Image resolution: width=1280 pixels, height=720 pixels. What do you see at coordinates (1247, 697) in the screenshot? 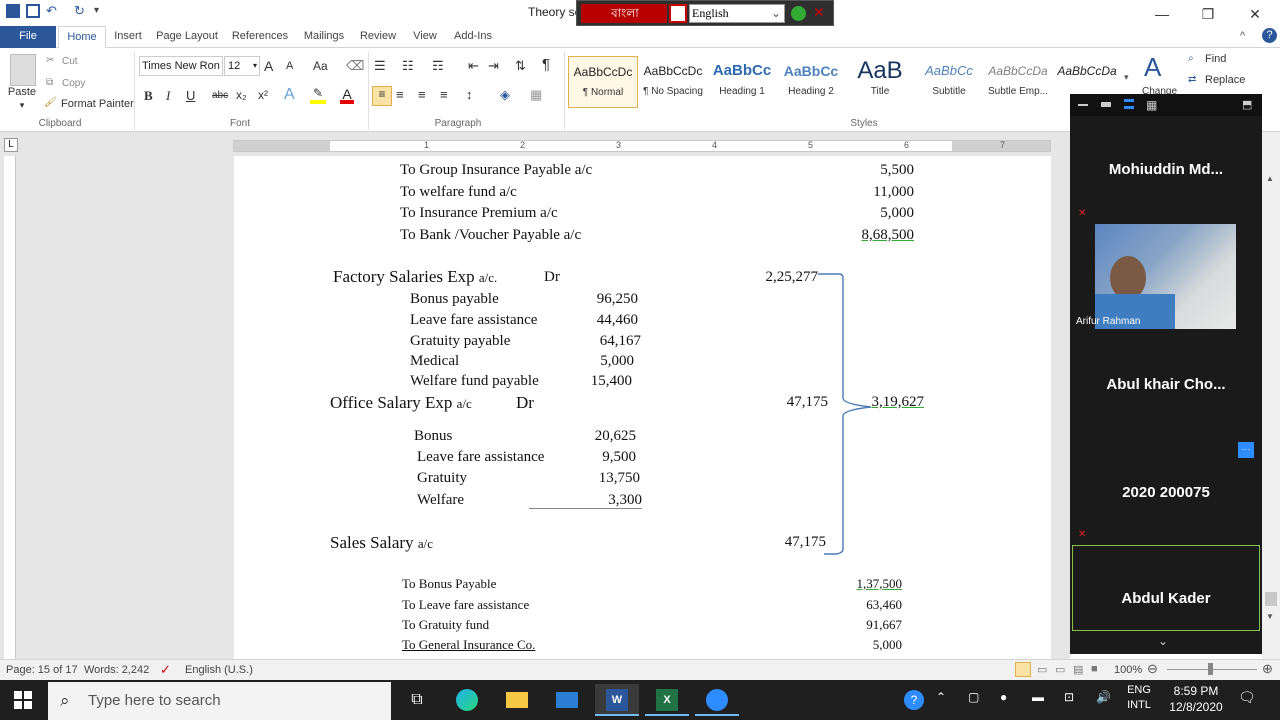
I see `notification-icon: 🗨` at bounding box center [1247, 697].